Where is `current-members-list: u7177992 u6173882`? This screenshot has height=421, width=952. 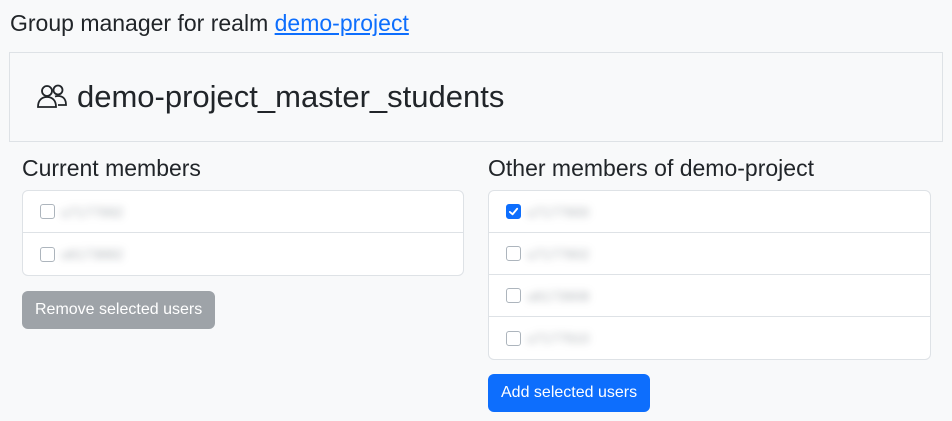
current-members-list: u7177992 u6173882 is located at coordinates (243, 233).